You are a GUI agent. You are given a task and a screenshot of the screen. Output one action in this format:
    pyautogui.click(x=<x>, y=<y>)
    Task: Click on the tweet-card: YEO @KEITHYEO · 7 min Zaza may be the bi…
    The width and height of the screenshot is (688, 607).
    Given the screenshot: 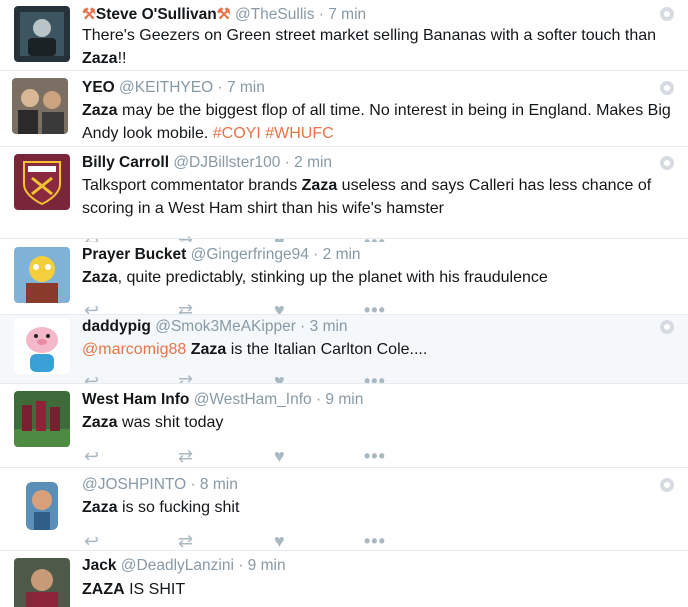 What is the action you would take?
    pyautogui.click(x=344, y=110)
    